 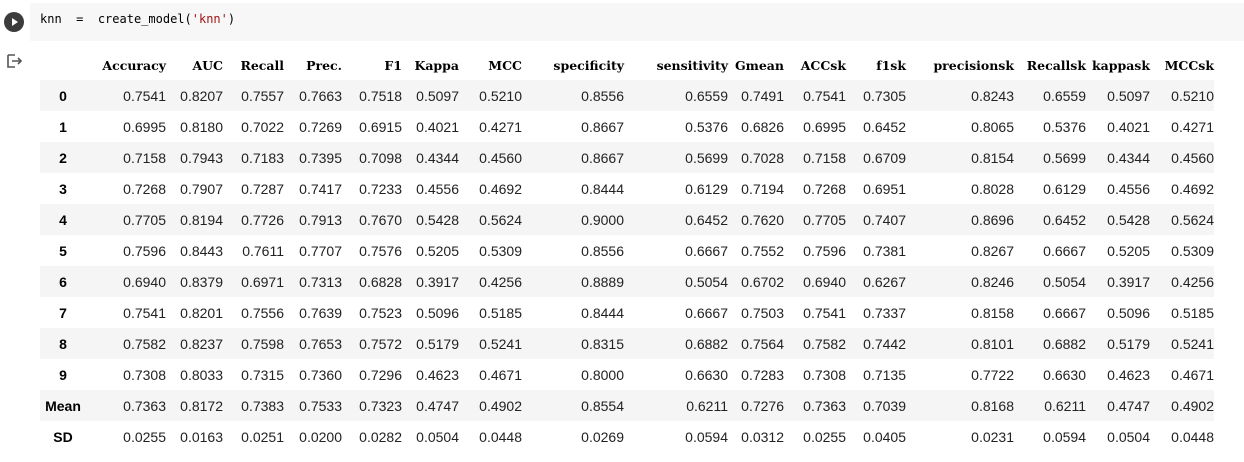 What do you see at coordinates (602, 405) in the screenshot?
I see `table-cell: 0.8554` at bounding box center [602, 405].